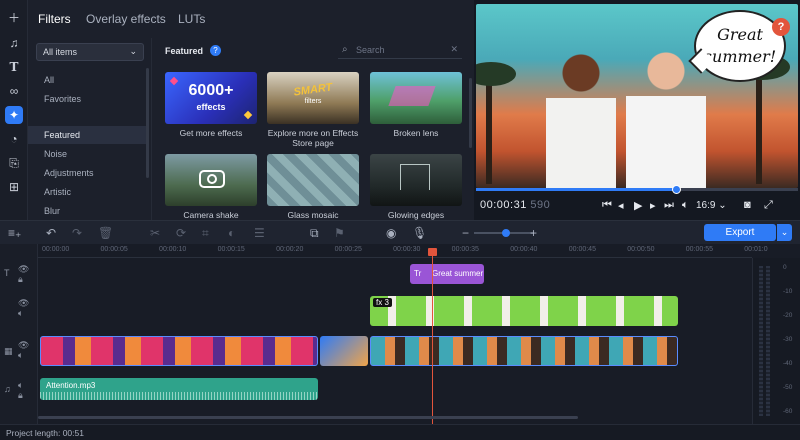 The height and width of the screenshot is (440, 800). I want to click on timecode-frames: 590, so click(540, 205).